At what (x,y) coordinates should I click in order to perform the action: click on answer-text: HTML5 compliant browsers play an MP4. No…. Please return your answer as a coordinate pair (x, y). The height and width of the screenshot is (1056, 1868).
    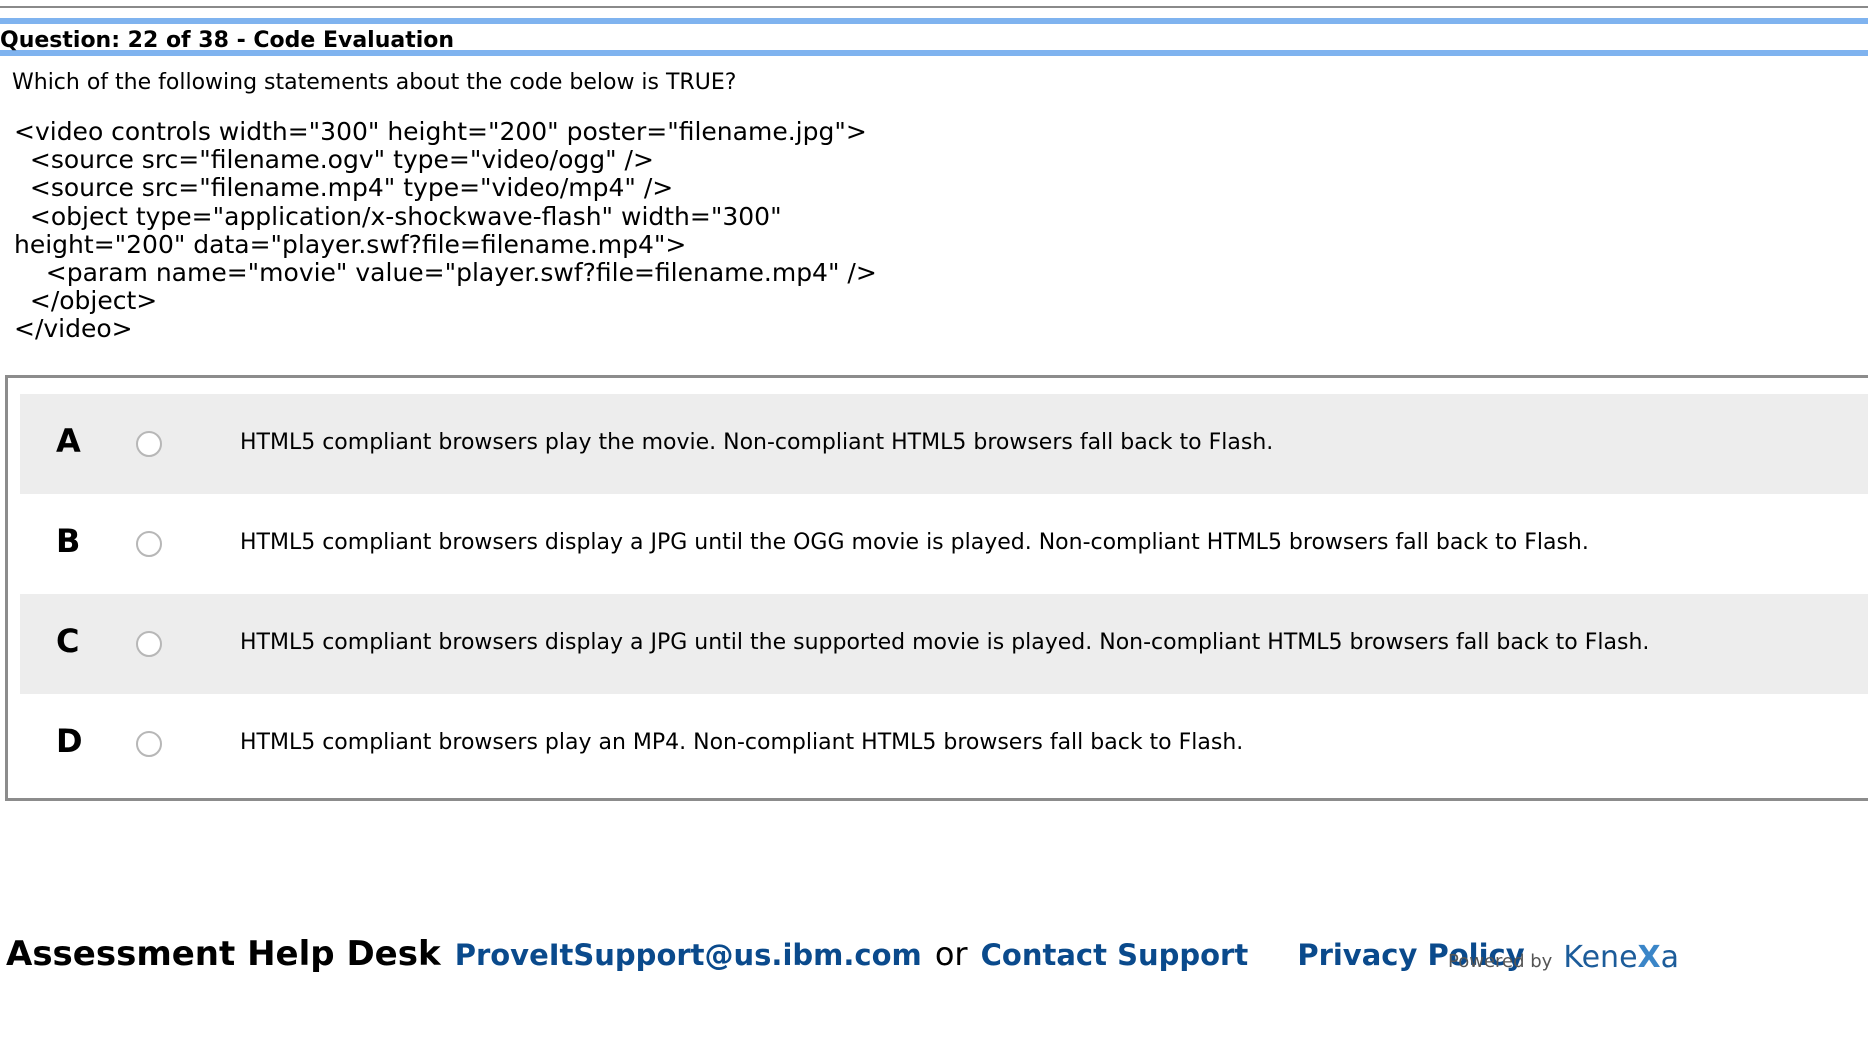
    Looking at the image, I should click on (741, 742).